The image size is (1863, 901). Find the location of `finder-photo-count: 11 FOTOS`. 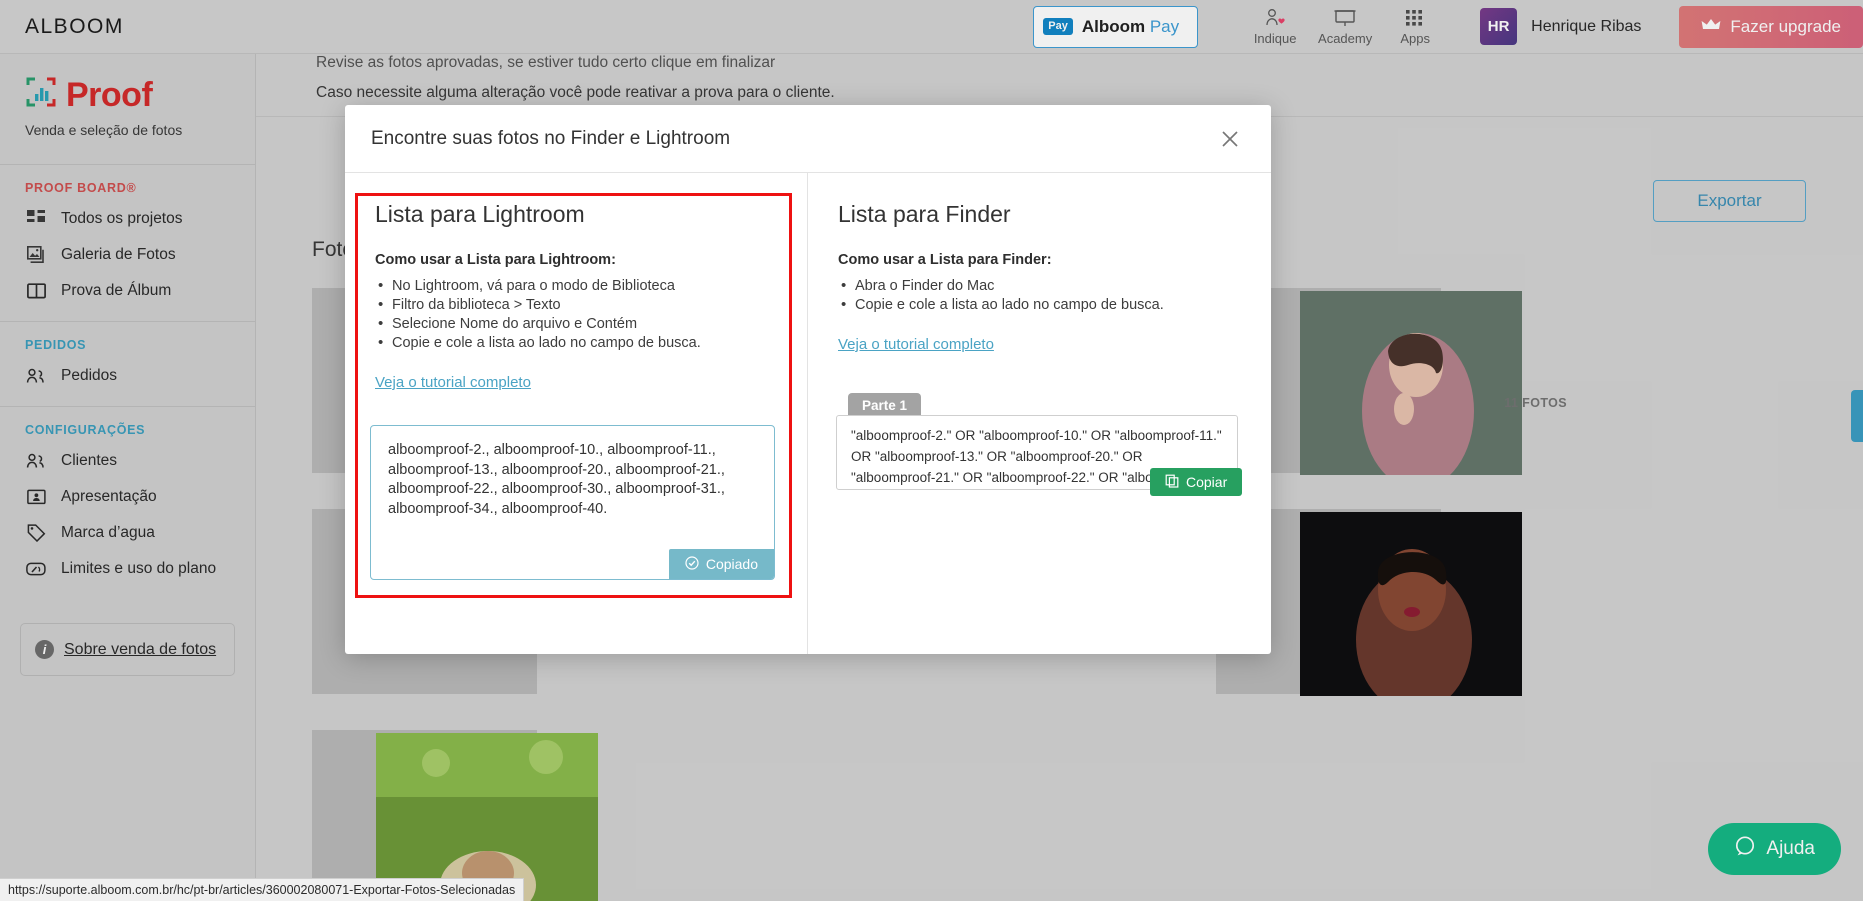

finder-photo-count: 11 FOTOS is located at coordinates (1535, 403).